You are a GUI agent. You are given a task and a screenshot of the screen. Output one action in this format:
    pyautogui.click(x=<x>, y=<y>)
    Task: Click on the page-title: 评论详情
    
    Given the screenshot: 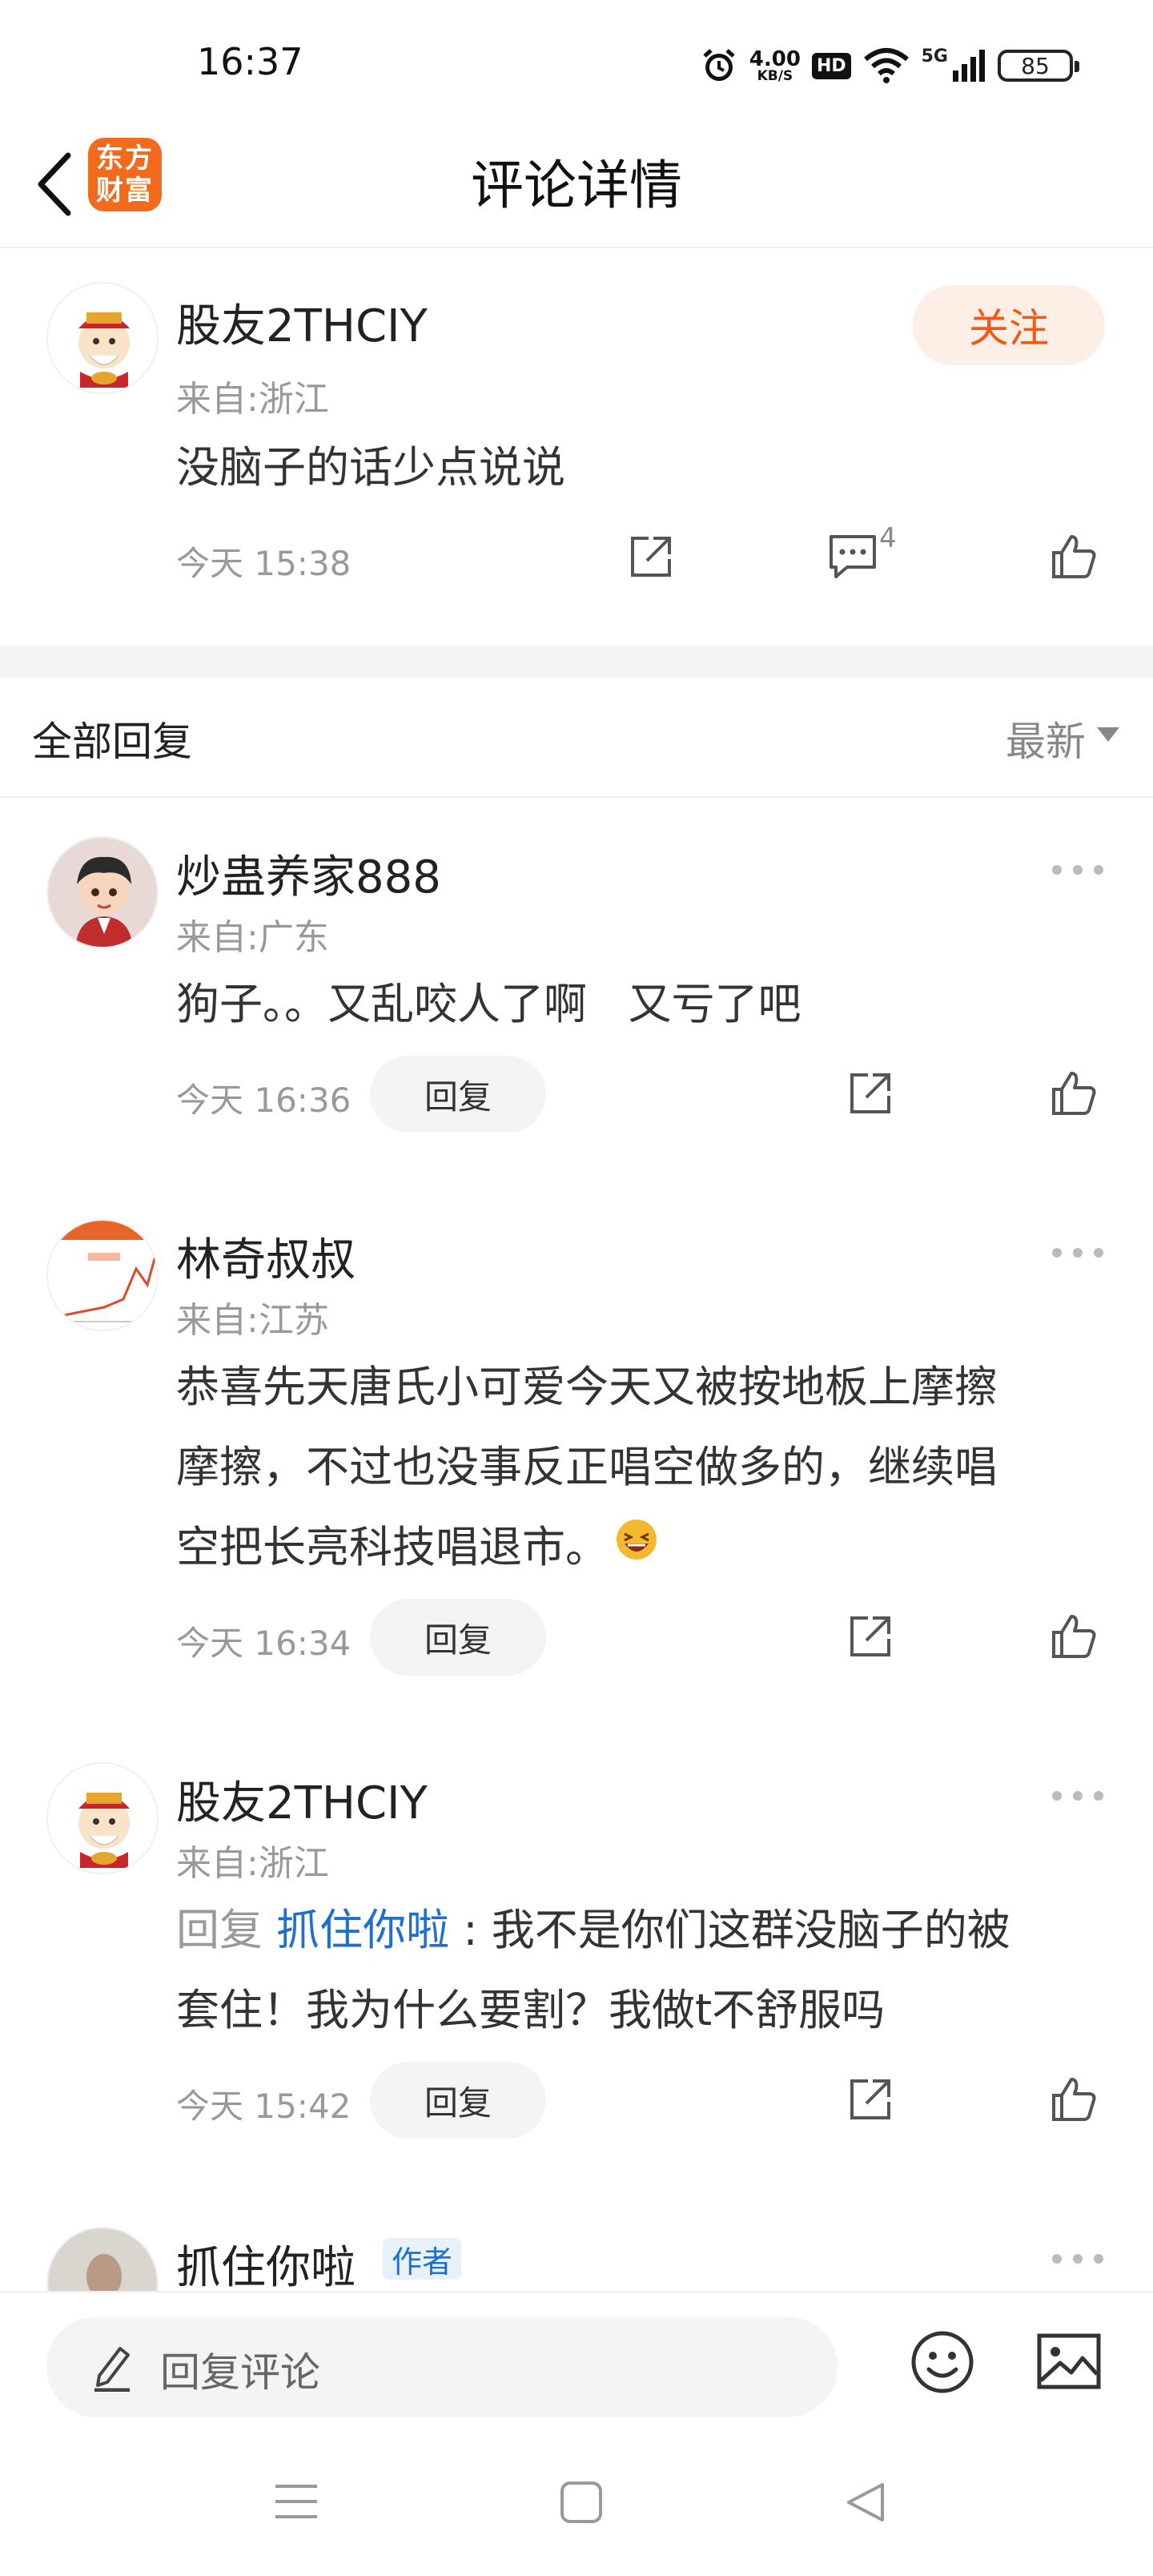 What is the action you would take?
    pyautogui.click(x=576, y=185)
    